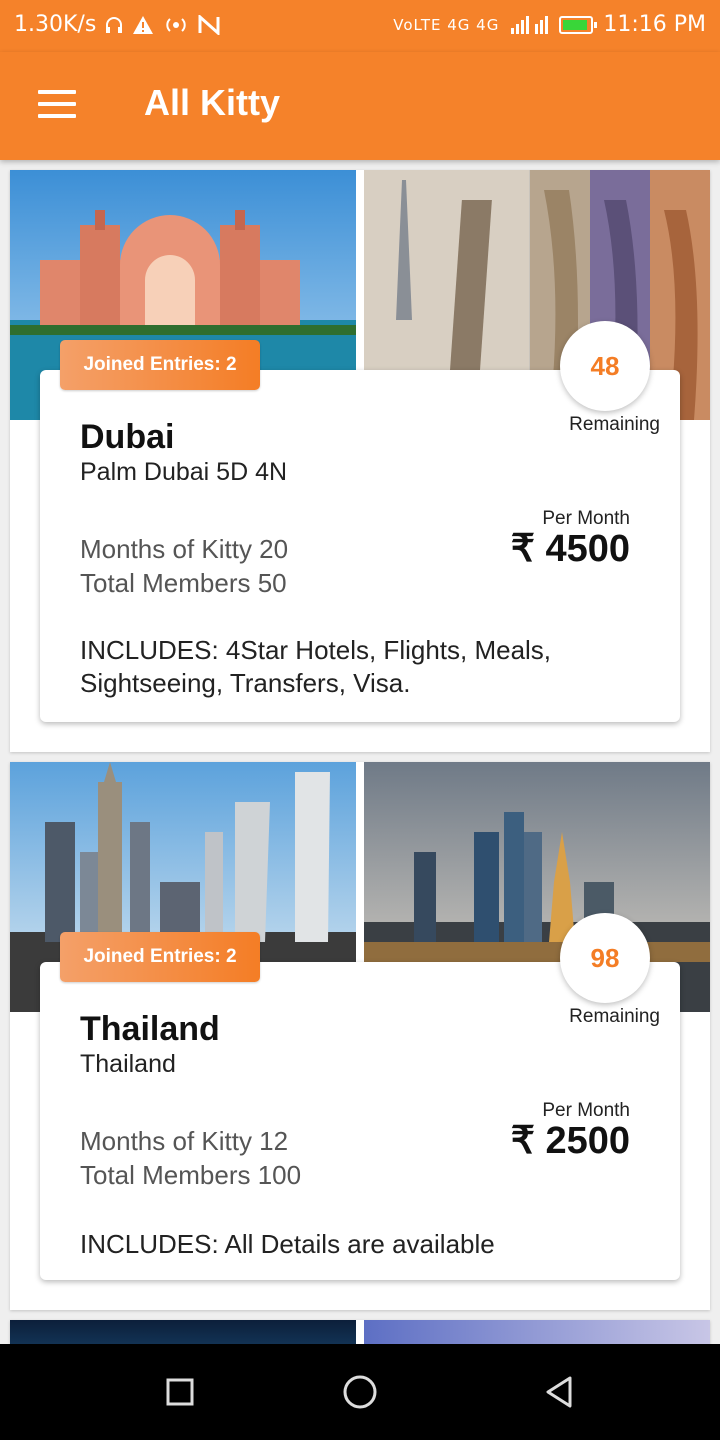  I want to click on clock: 11:16 PM, so click(654, 24).